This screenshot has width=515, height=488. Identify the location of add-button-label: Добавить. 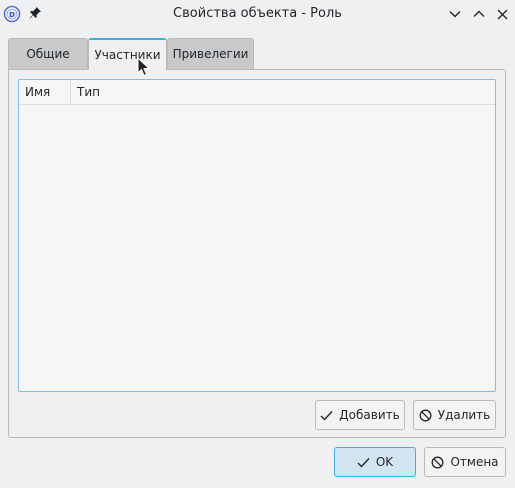
(369, 415).